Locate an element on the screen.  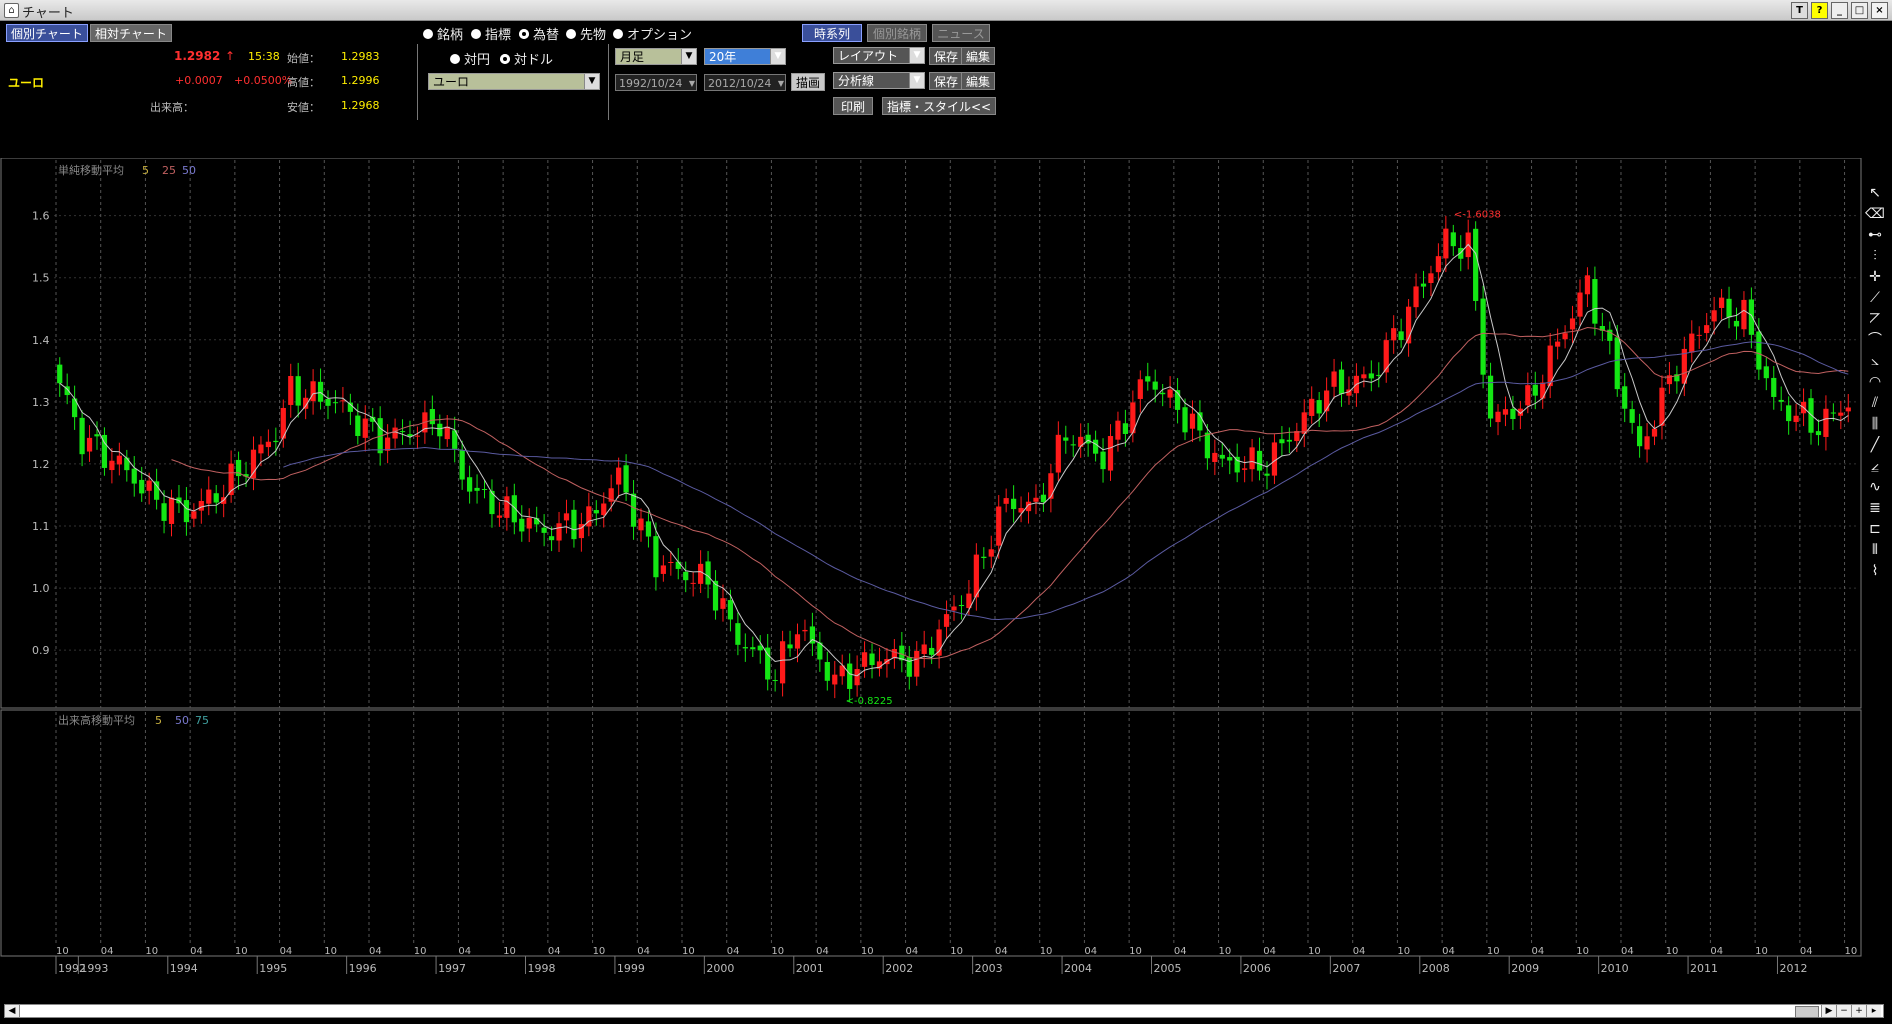
wave-icon: ∿ is located at coordinates (1875, 487).